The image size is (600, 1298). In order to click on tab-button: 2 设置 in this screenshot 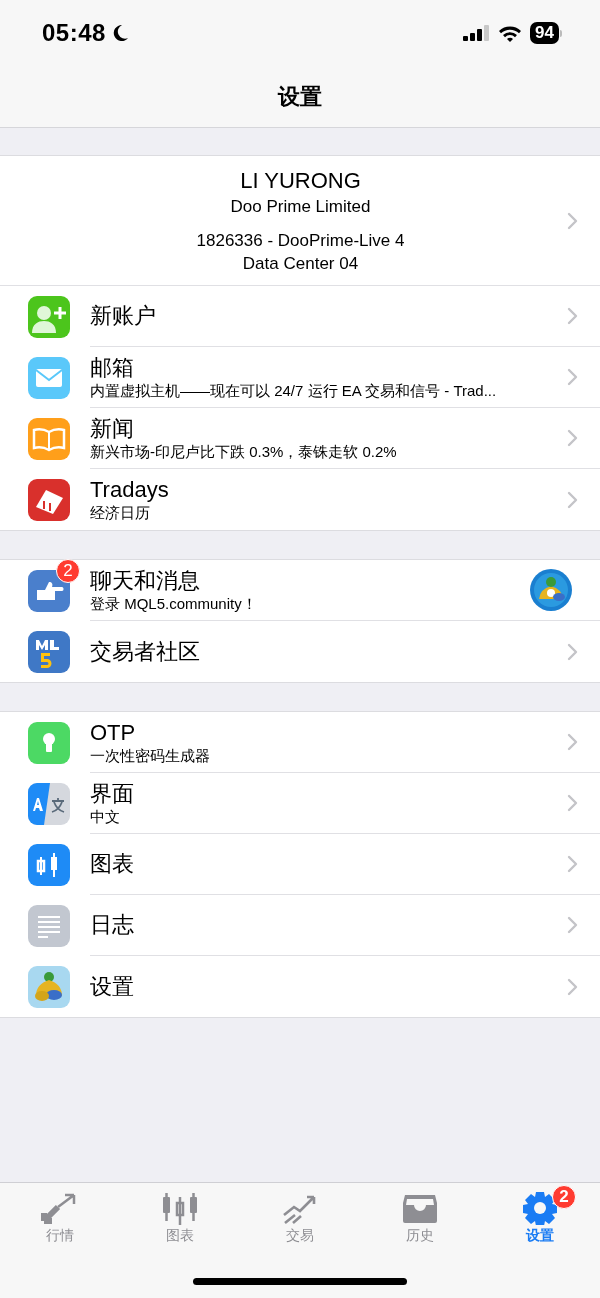, I will do `click(540, 1214)`.